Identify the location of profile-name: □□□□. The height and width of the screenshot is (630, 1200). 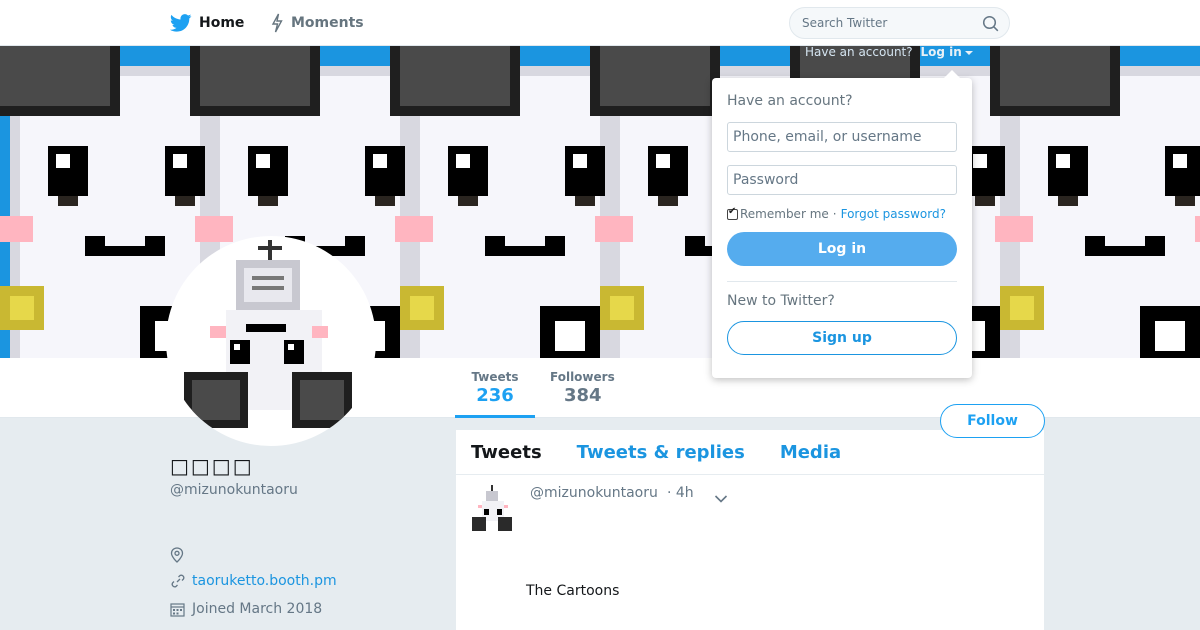
(212, 466).